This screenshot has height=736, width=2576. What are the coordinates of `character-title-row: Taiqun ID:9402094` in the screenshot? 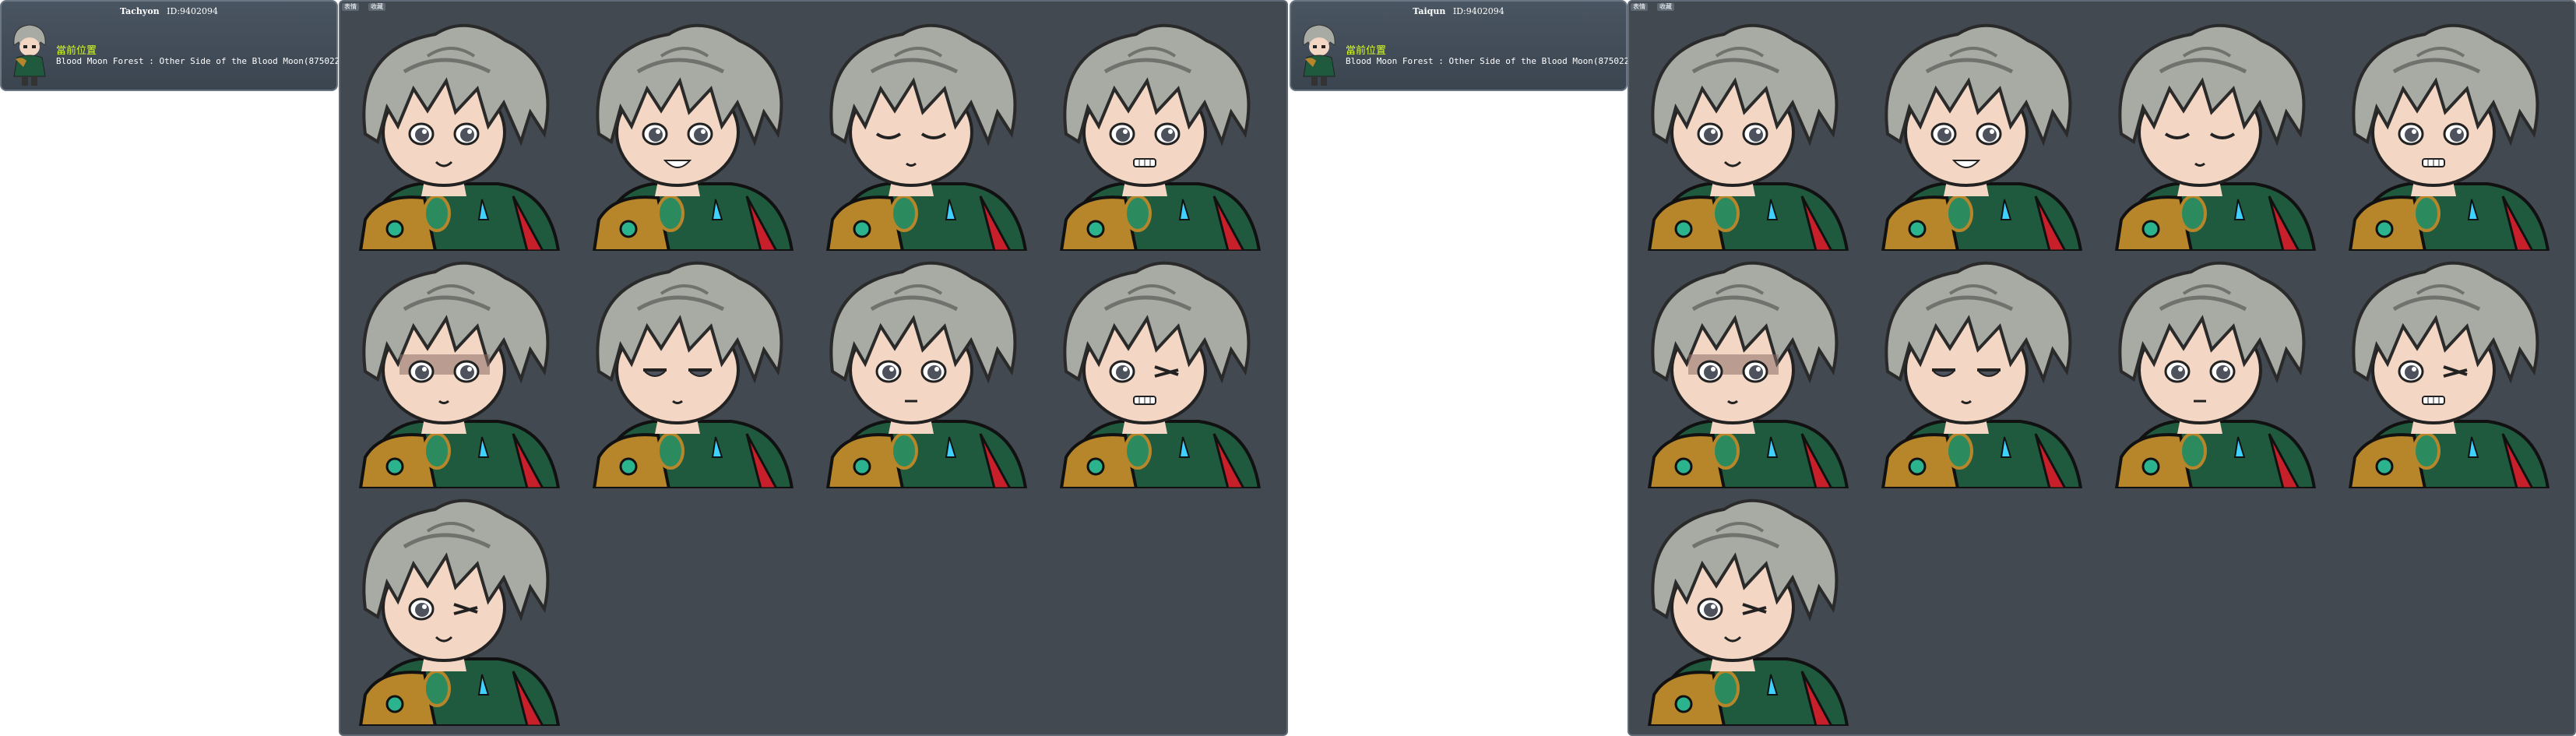 It's located at (1458, 11).